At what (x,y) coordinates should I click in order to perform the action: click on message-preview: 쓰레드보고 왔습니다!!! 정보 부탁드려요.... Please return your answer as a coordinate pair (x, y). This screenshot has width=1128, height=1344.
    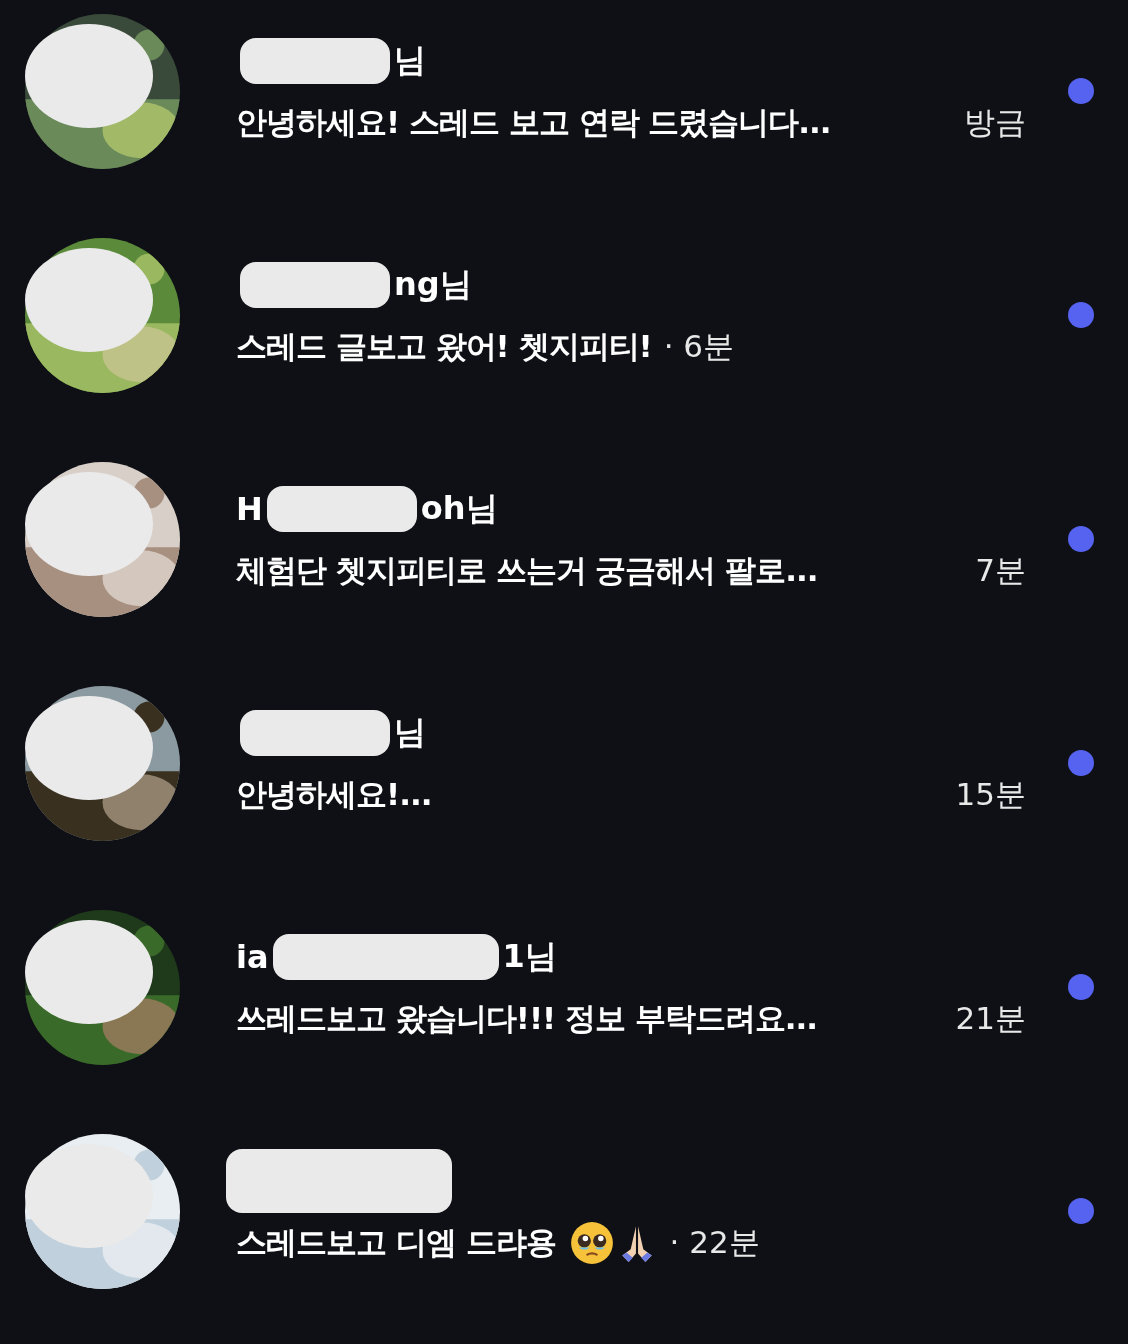
    Looking at the image, I should click on (527, 1018).